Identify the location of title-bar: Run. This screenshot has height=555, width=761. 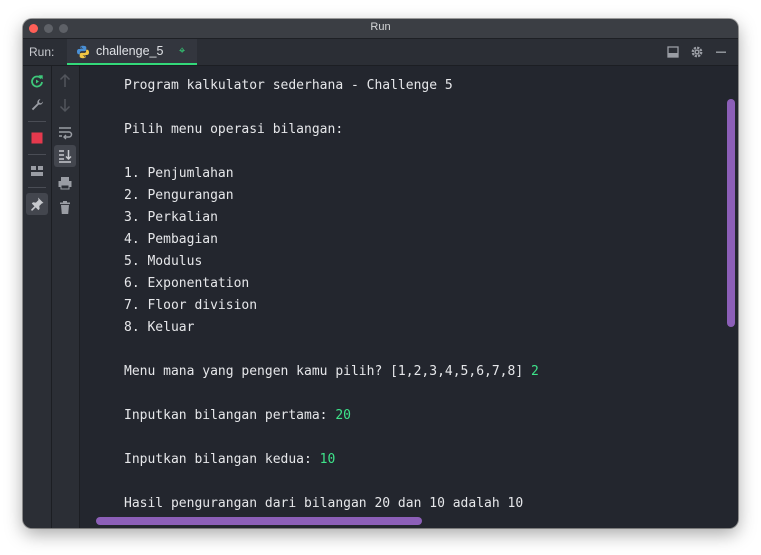
(380, 29).